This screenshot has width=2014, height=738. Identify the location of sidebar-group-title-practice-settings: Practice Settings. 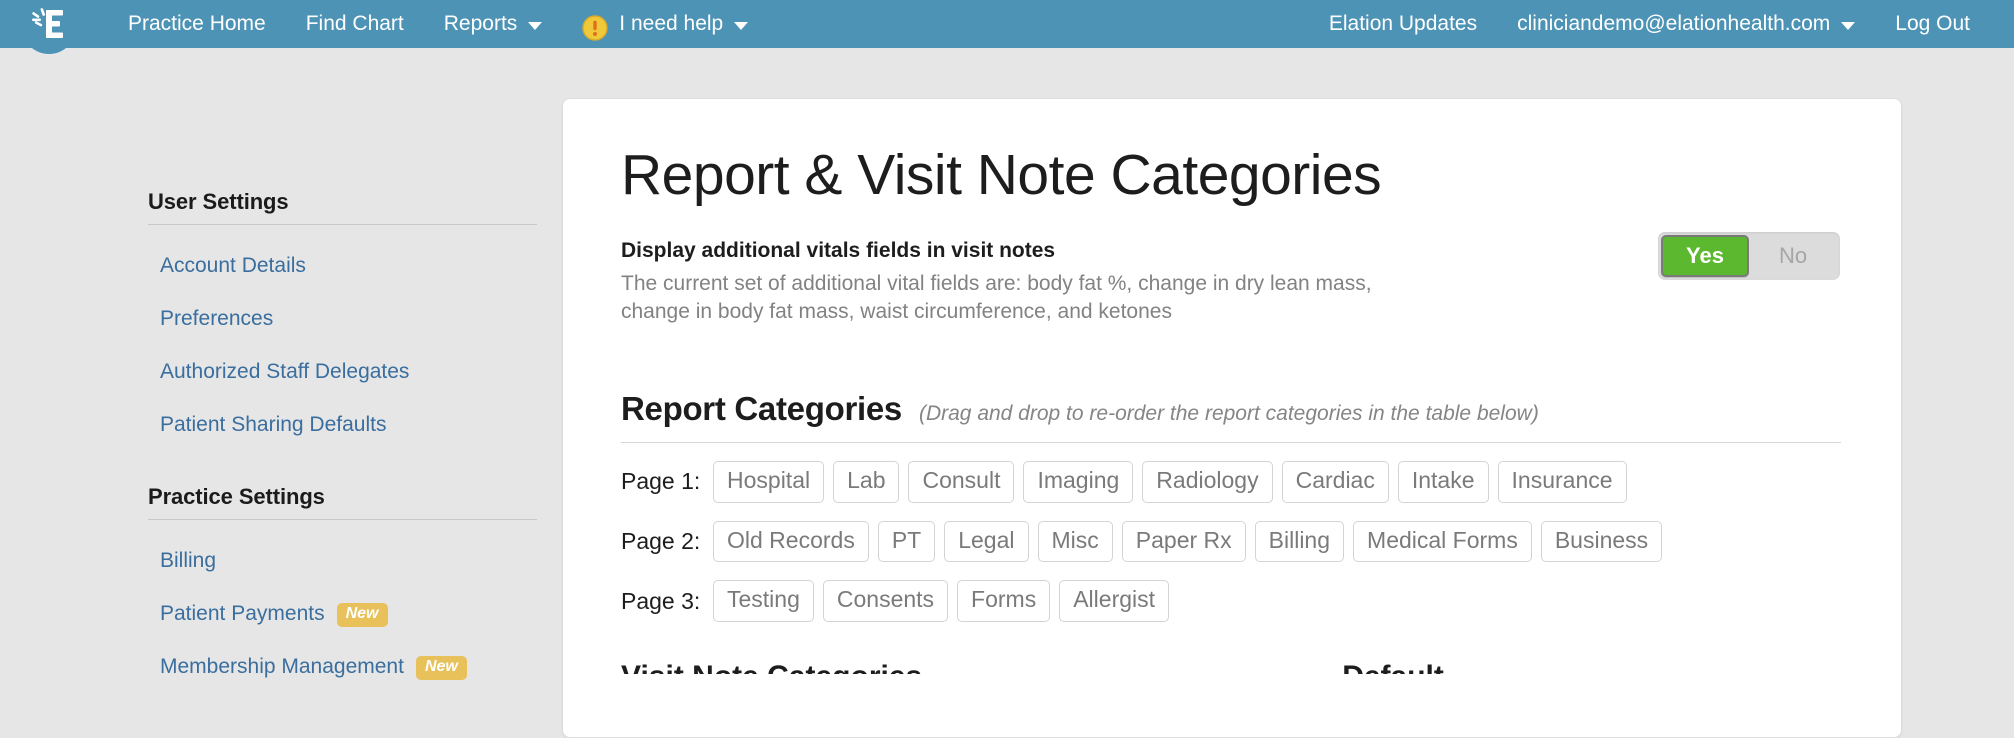
(342, 502).